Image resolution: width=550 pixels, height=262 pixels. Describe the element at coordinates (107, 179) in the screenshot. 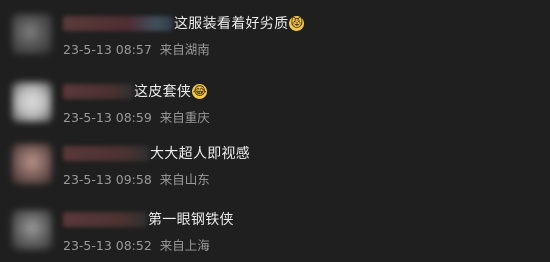

I see `comment-timestamp: 23-5-13 09:58` at that location.